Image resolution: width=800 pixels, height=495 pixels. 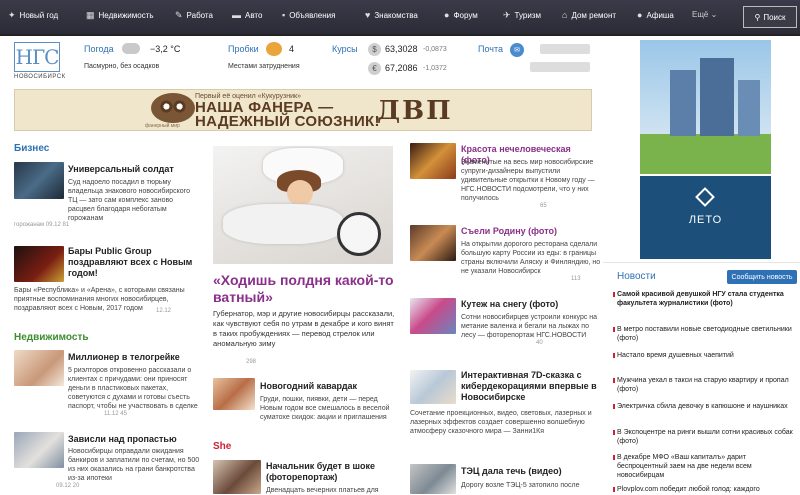 I want to click on article-title: Миллионер в телогрейке, so click(x=133, y=357).